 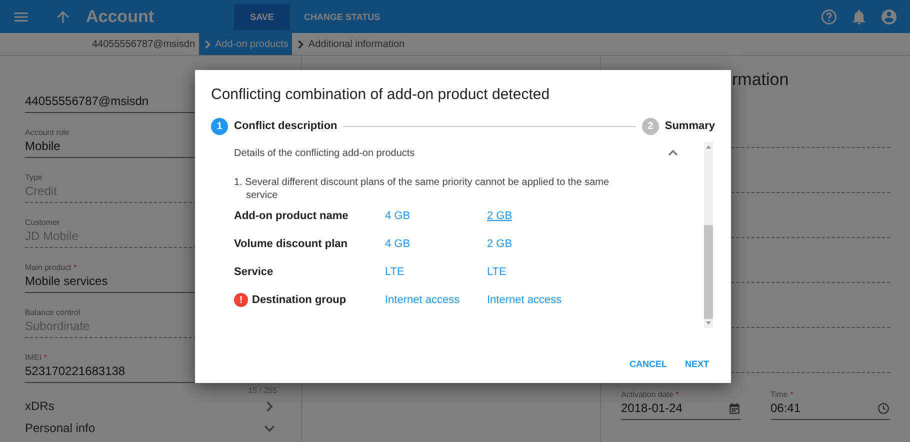 I want to click on help-icon, so click(x=829, y=17).